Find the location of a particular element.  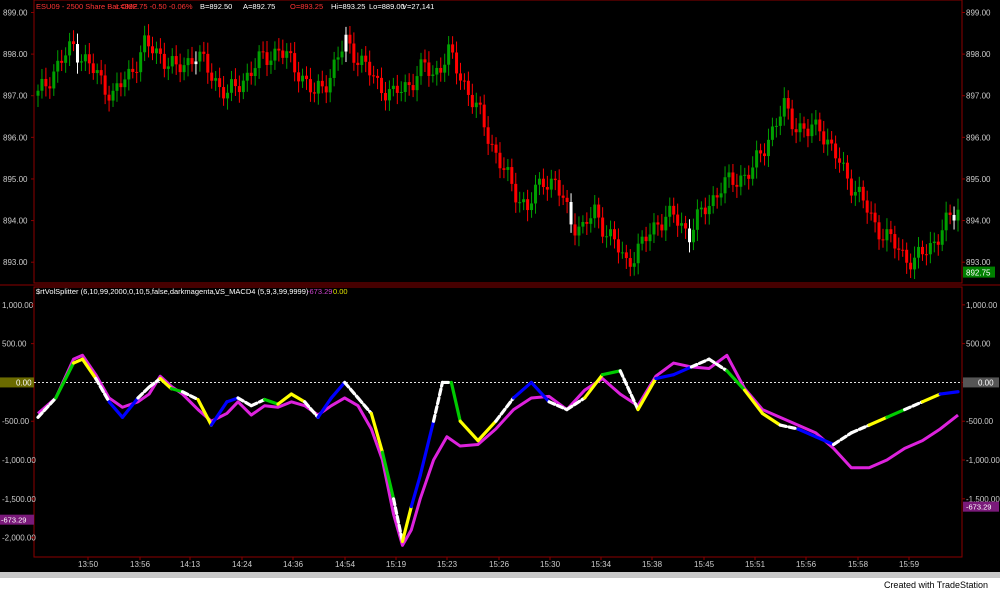

indicator-value: -673.29 is located at coordinates (319, 291).